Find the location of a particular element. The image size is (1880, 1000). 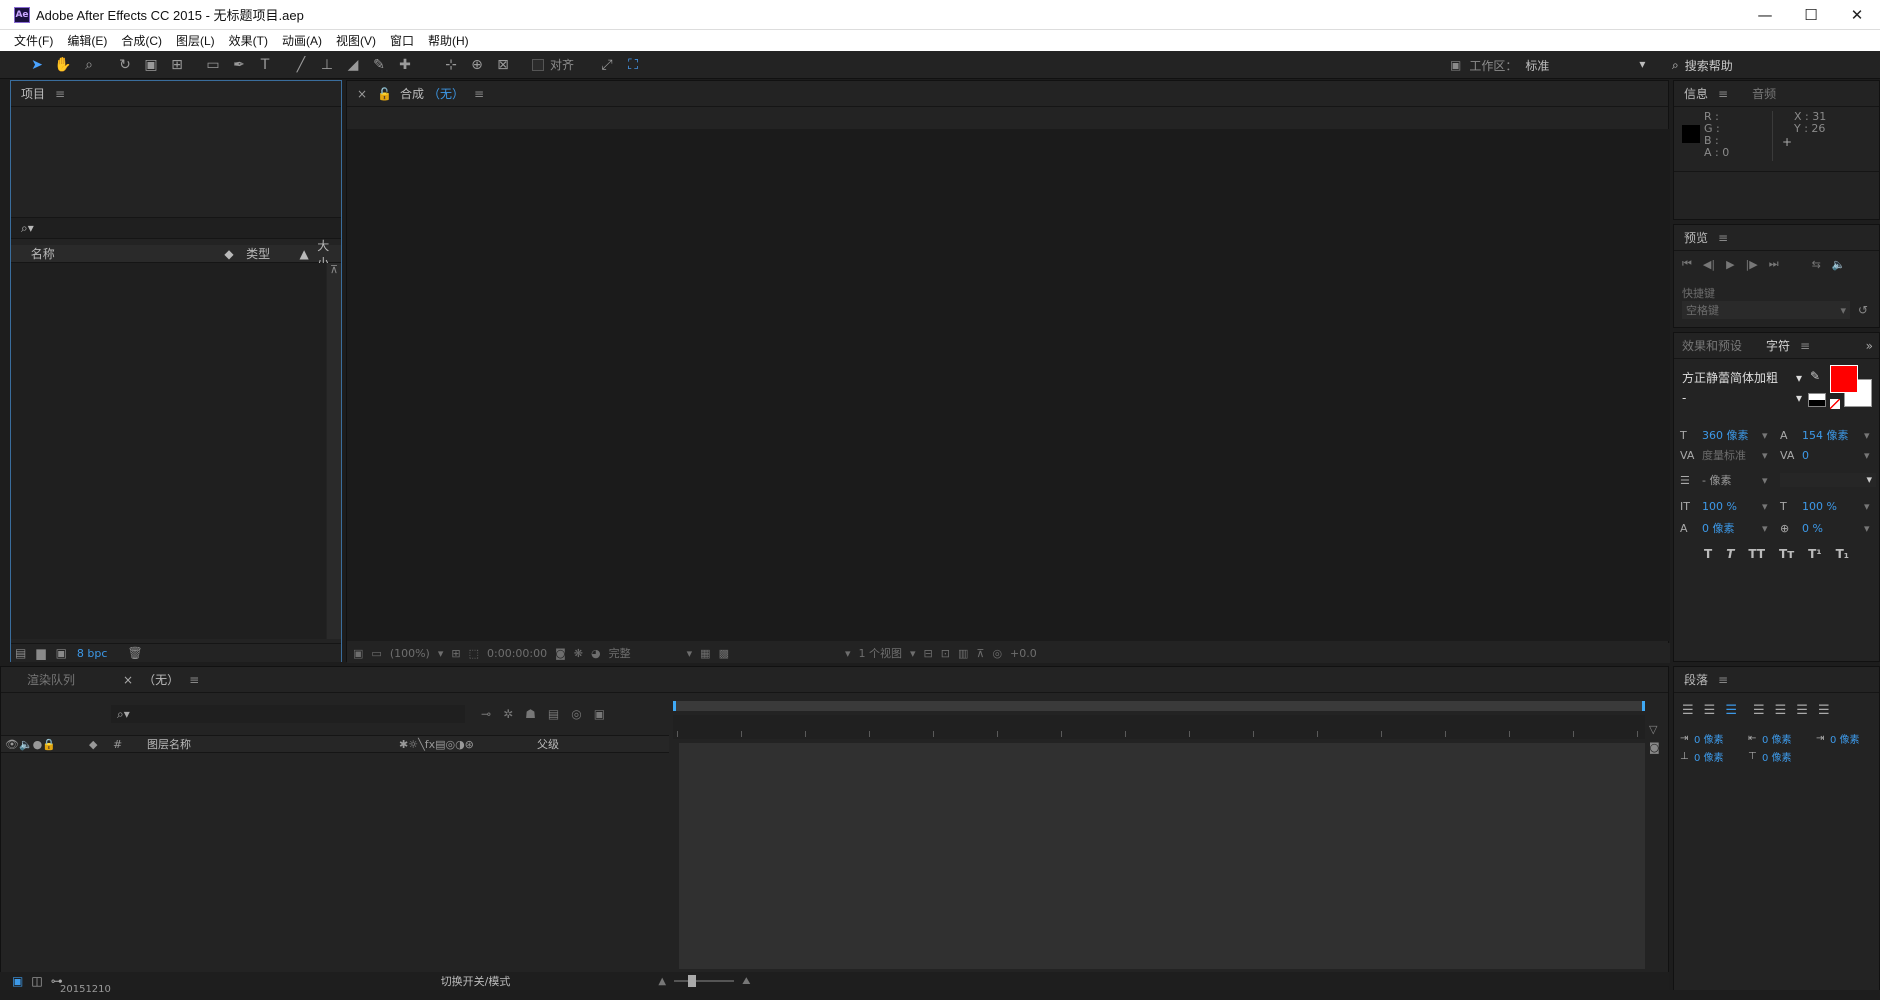

comp-mini-flowchart-icon: ⊸ is located at coordinates (486, 714).